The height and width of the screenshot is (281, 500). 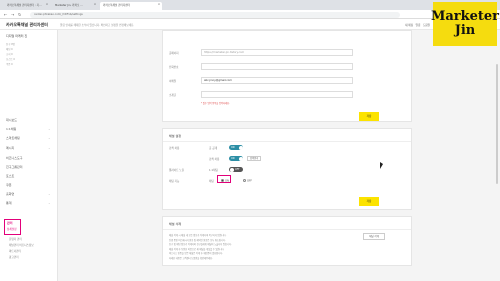 What do you see at coordinates (254, 158) in the screenshot?
I see `search-result-button: 검색결과` at bounding box center [254, 158].